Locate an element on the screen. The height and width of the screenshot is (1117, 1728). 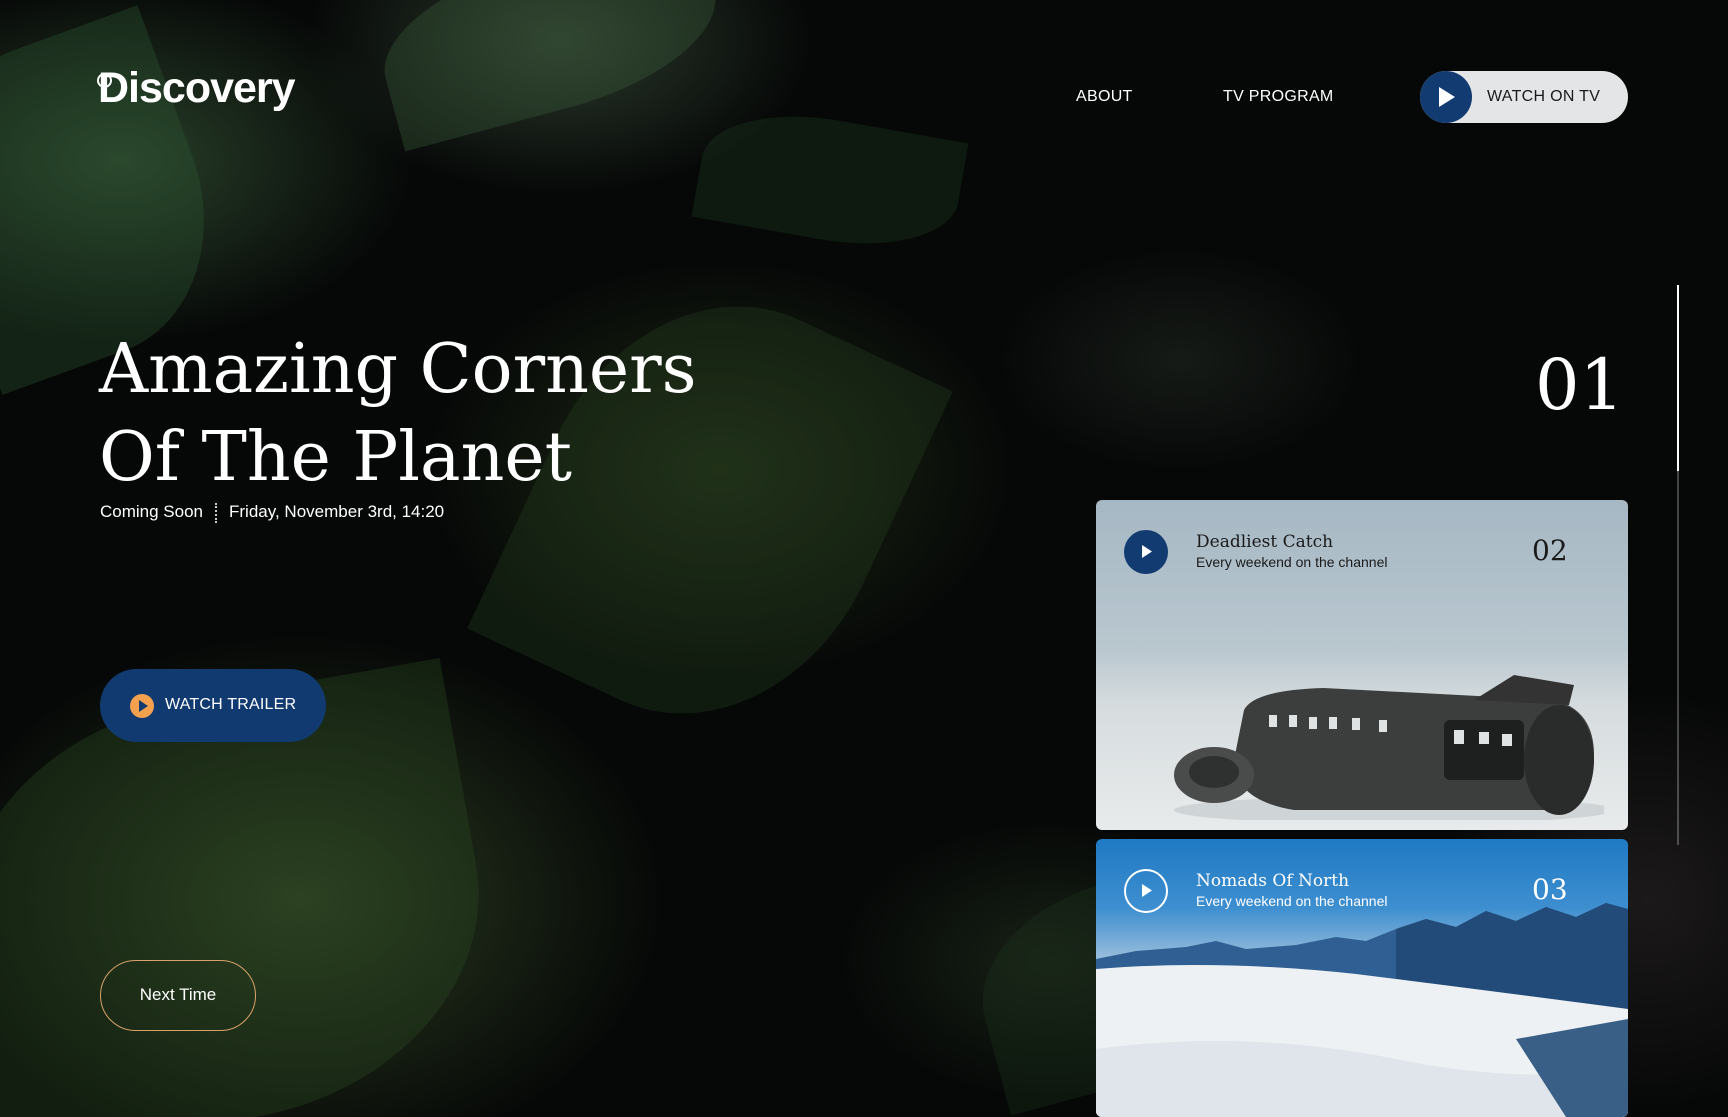
next-time-button: Next Time is located at coordinates (178, 995).